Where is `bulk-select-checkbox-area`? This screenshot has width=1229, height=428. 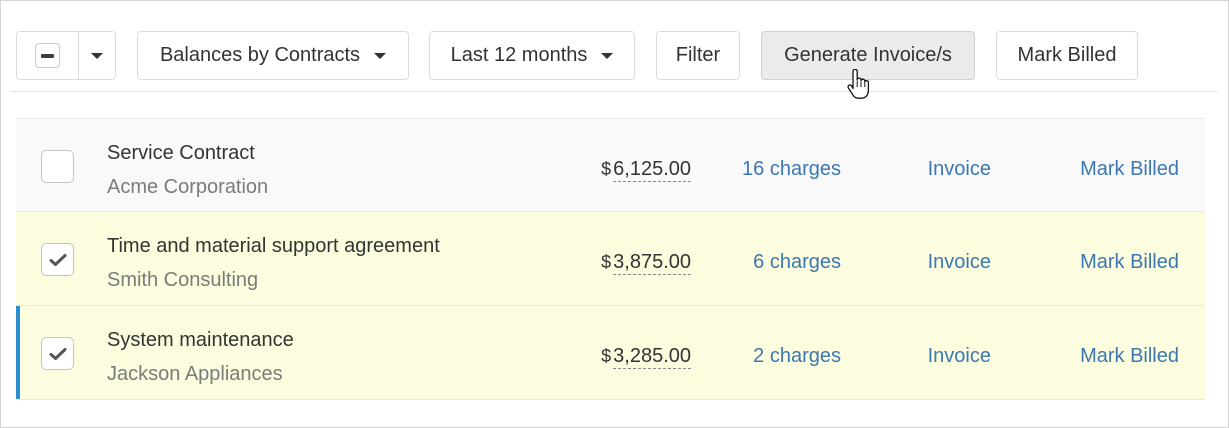 bulk-select-checkbox-area is located at coordinates (48, 55).